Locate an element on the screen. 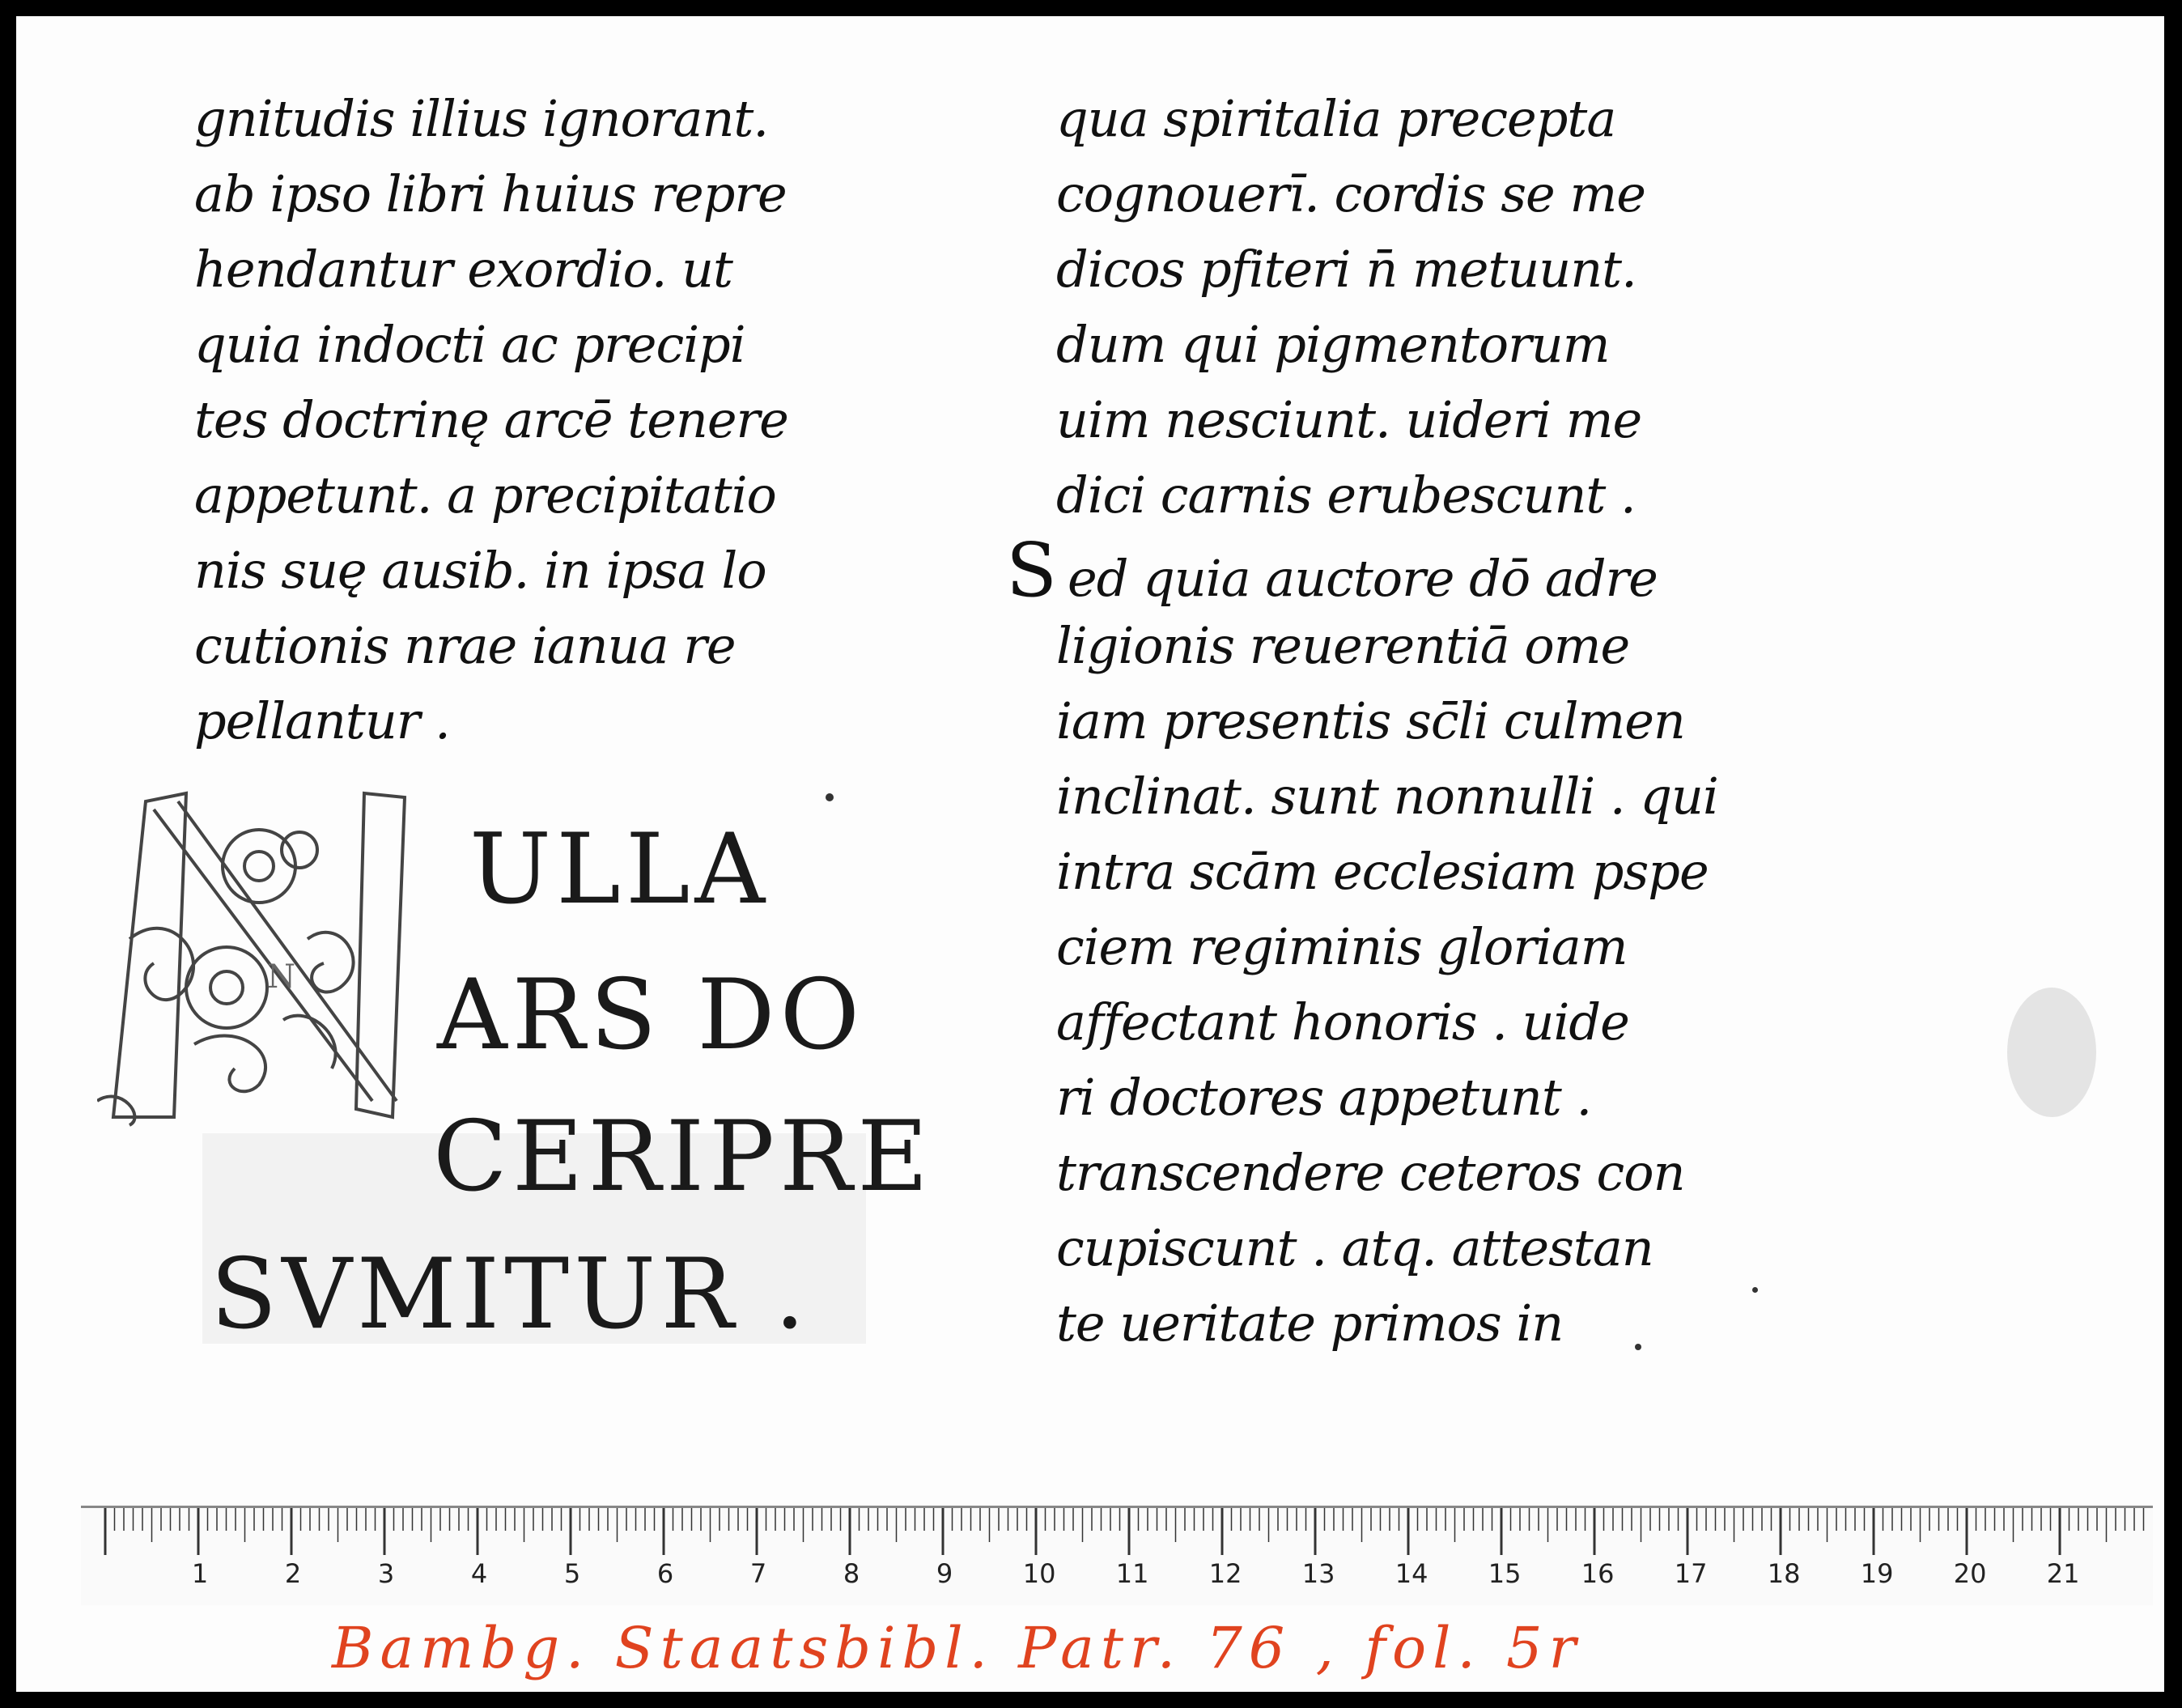 The height and width of the screenshot is (1708, 2182). text-line: transcendere ceteros con is located at coordinates (1371, 1172).